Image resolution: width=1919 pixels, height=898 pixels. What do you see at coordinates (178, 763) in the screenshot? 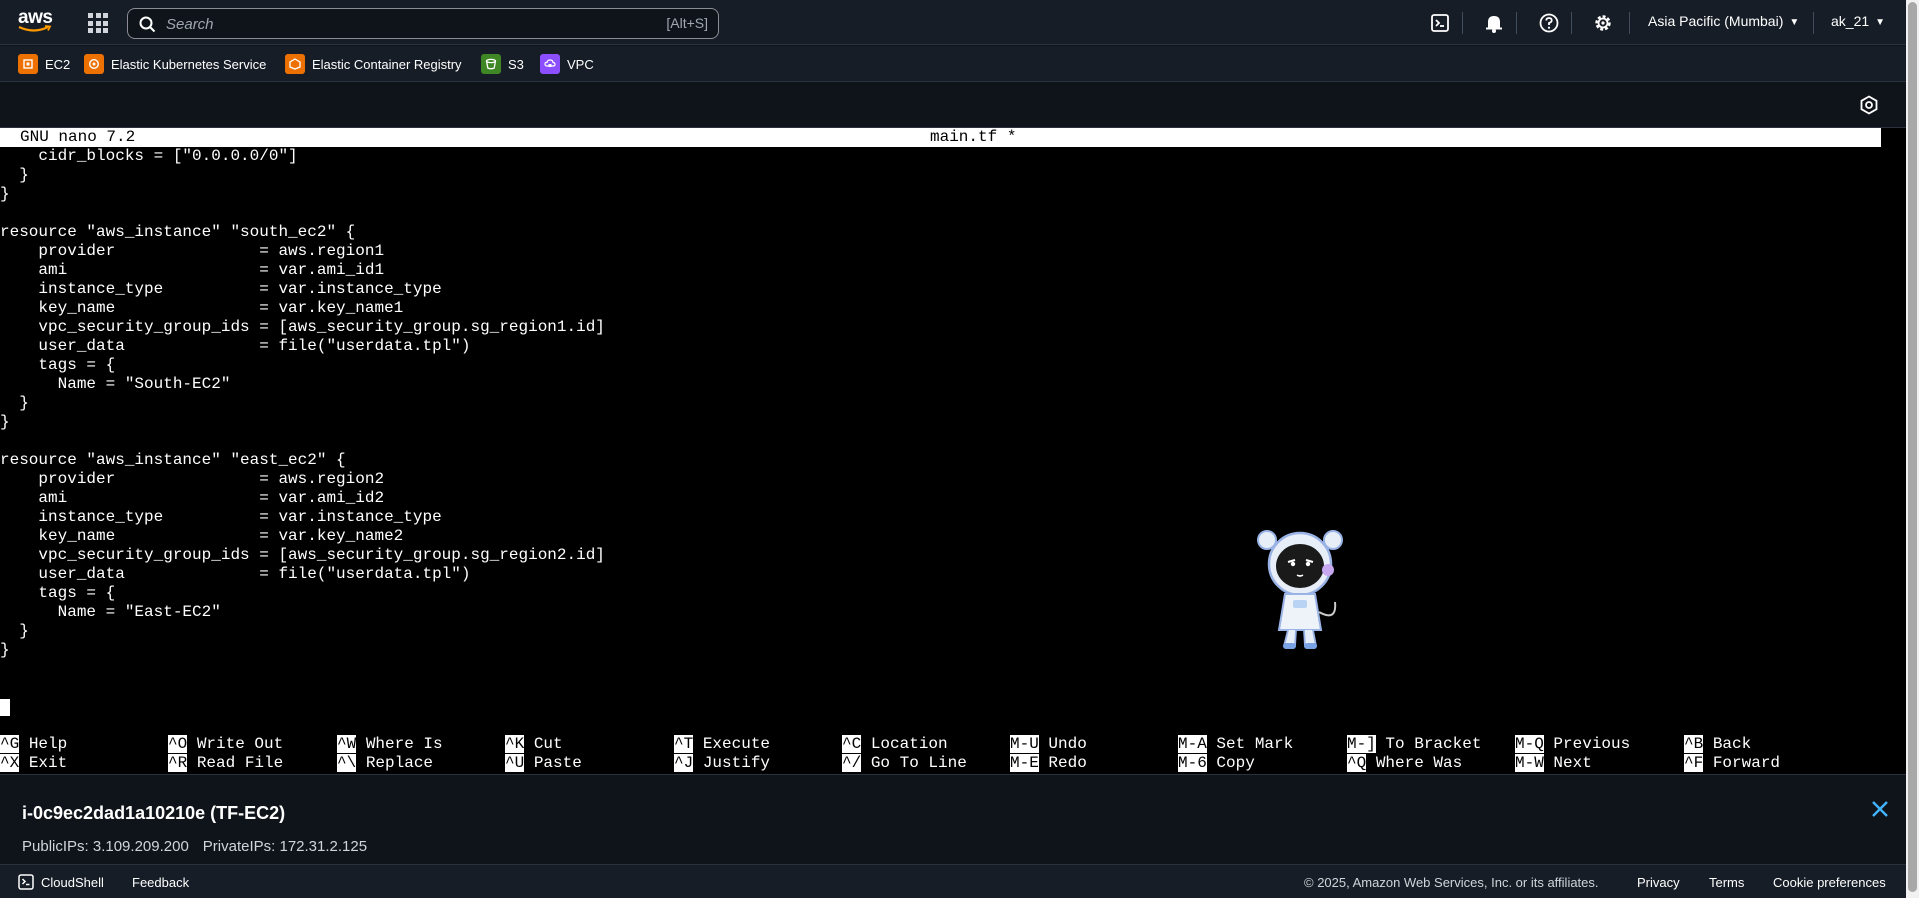
I see `shortcut-key: ^R` at bounding box center [178, 763].